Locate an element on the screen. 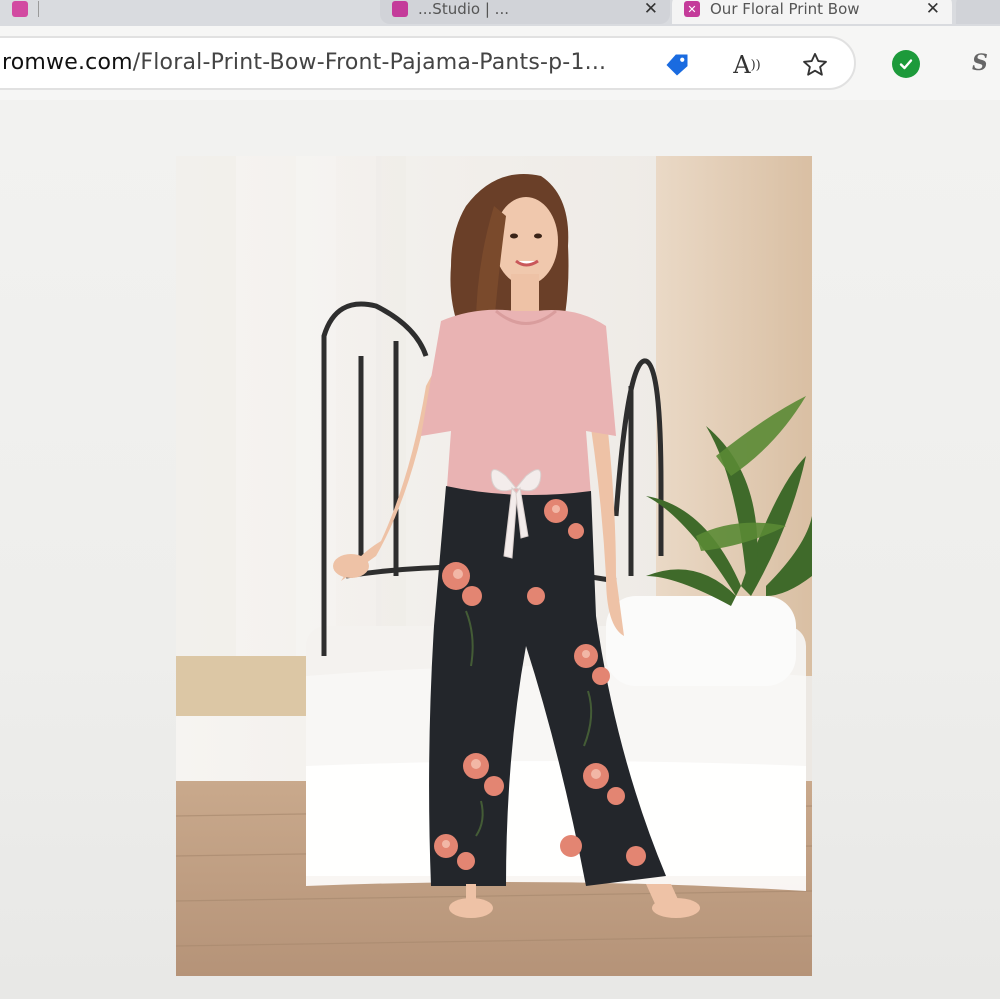  tab-2: ...Studio | ... ✕ is located at coordinates (525, 12).